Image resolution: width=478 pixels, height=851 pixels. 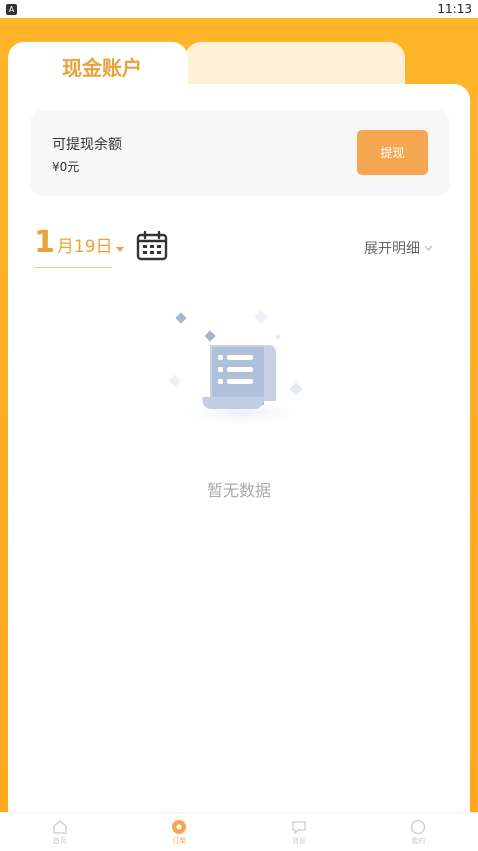 What do you see at coordinates (392, 249) in the screenshot?
I see `expand-details-label: 展开明细` at bounding box center [392, 249].